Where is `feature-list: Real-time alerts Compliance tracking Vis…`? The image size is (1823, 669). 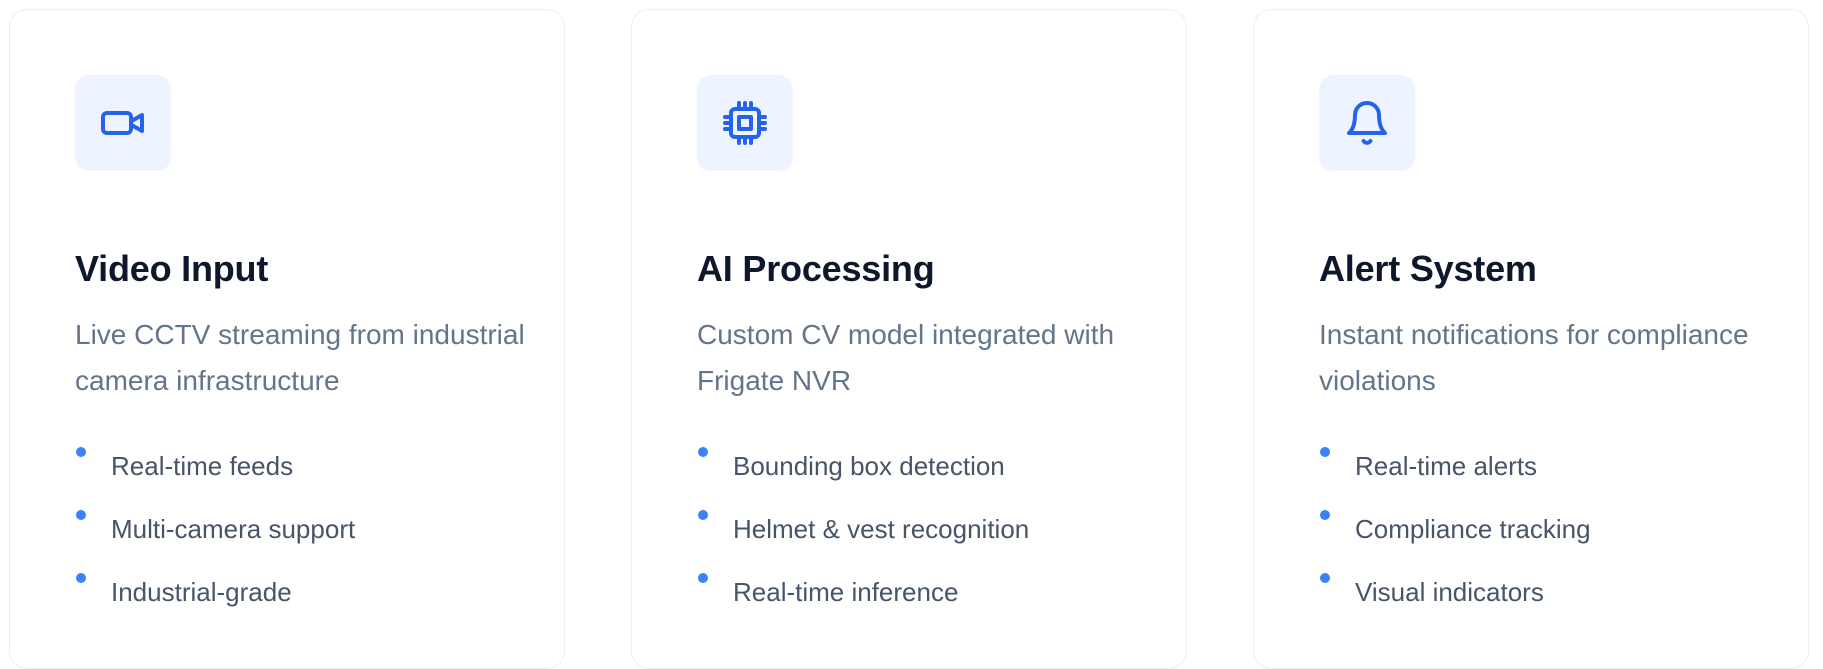 feature-list: Real-time alerts Compliance tracking Vis… is located at coordinates (1455, 543).